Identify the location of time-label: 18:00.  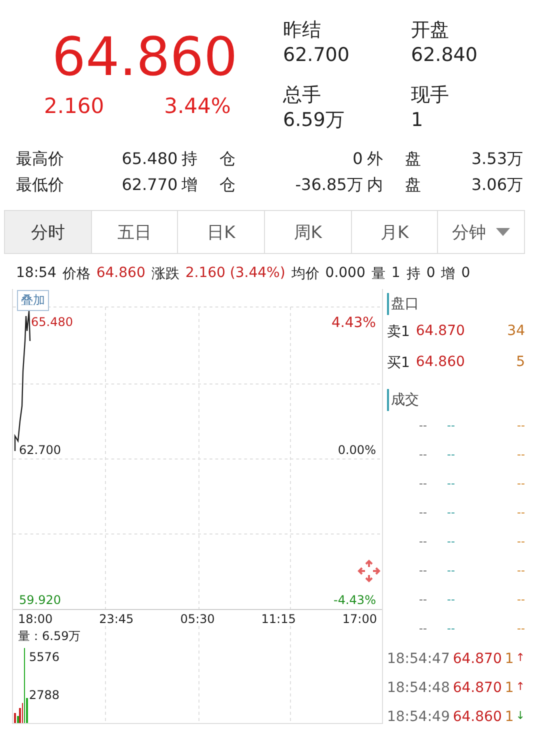
(35, 619).